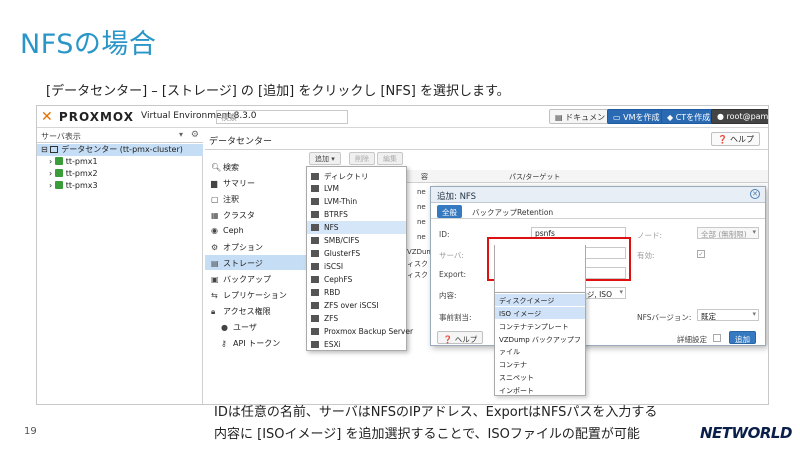  What do you see at coordinates (356, 188) in the screenshot?
I see `menu-item-lvm: LVM` at bounding box center [356, 188].